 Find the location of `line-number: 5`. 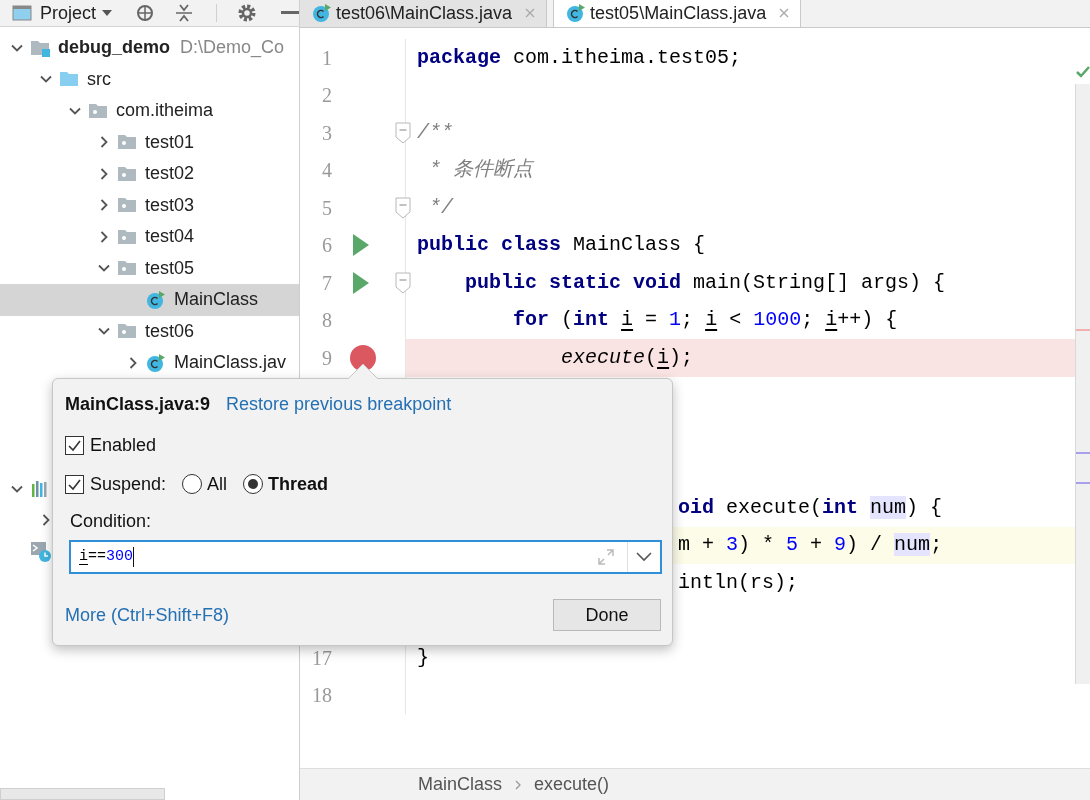

line-number: 5 is located at coordinates (326, 208).